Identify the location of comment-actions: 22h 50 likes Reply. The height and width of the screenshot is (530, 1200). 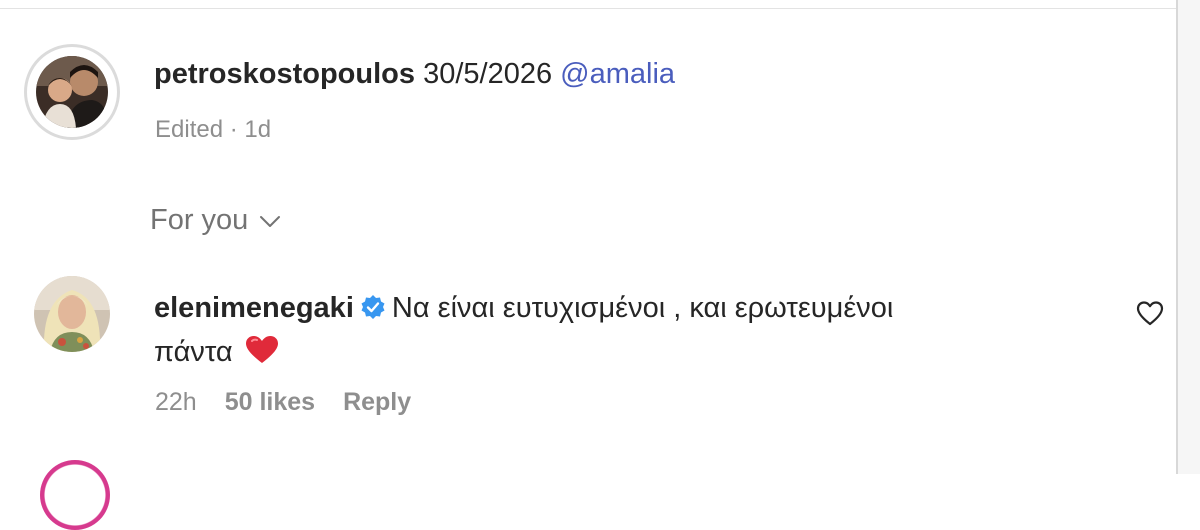
(283, 402).